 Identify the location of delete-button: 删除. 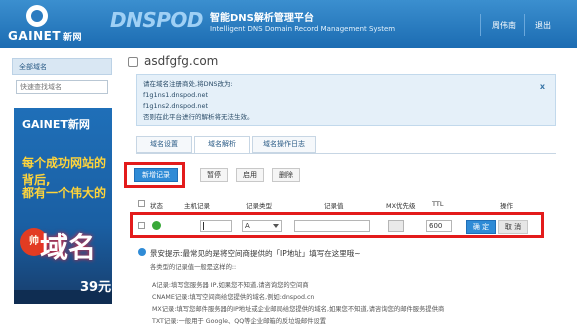
(286, 175).